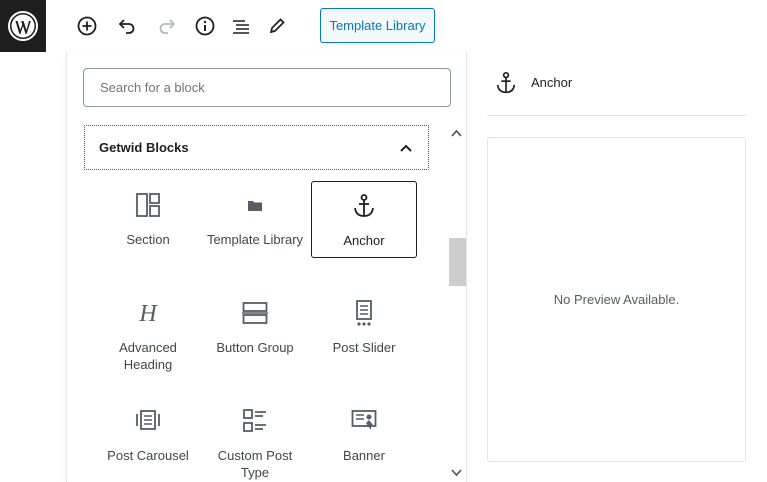  Describe the element at coordinates (267, 87) in the screenshot. I see `block-search-input` at that location.